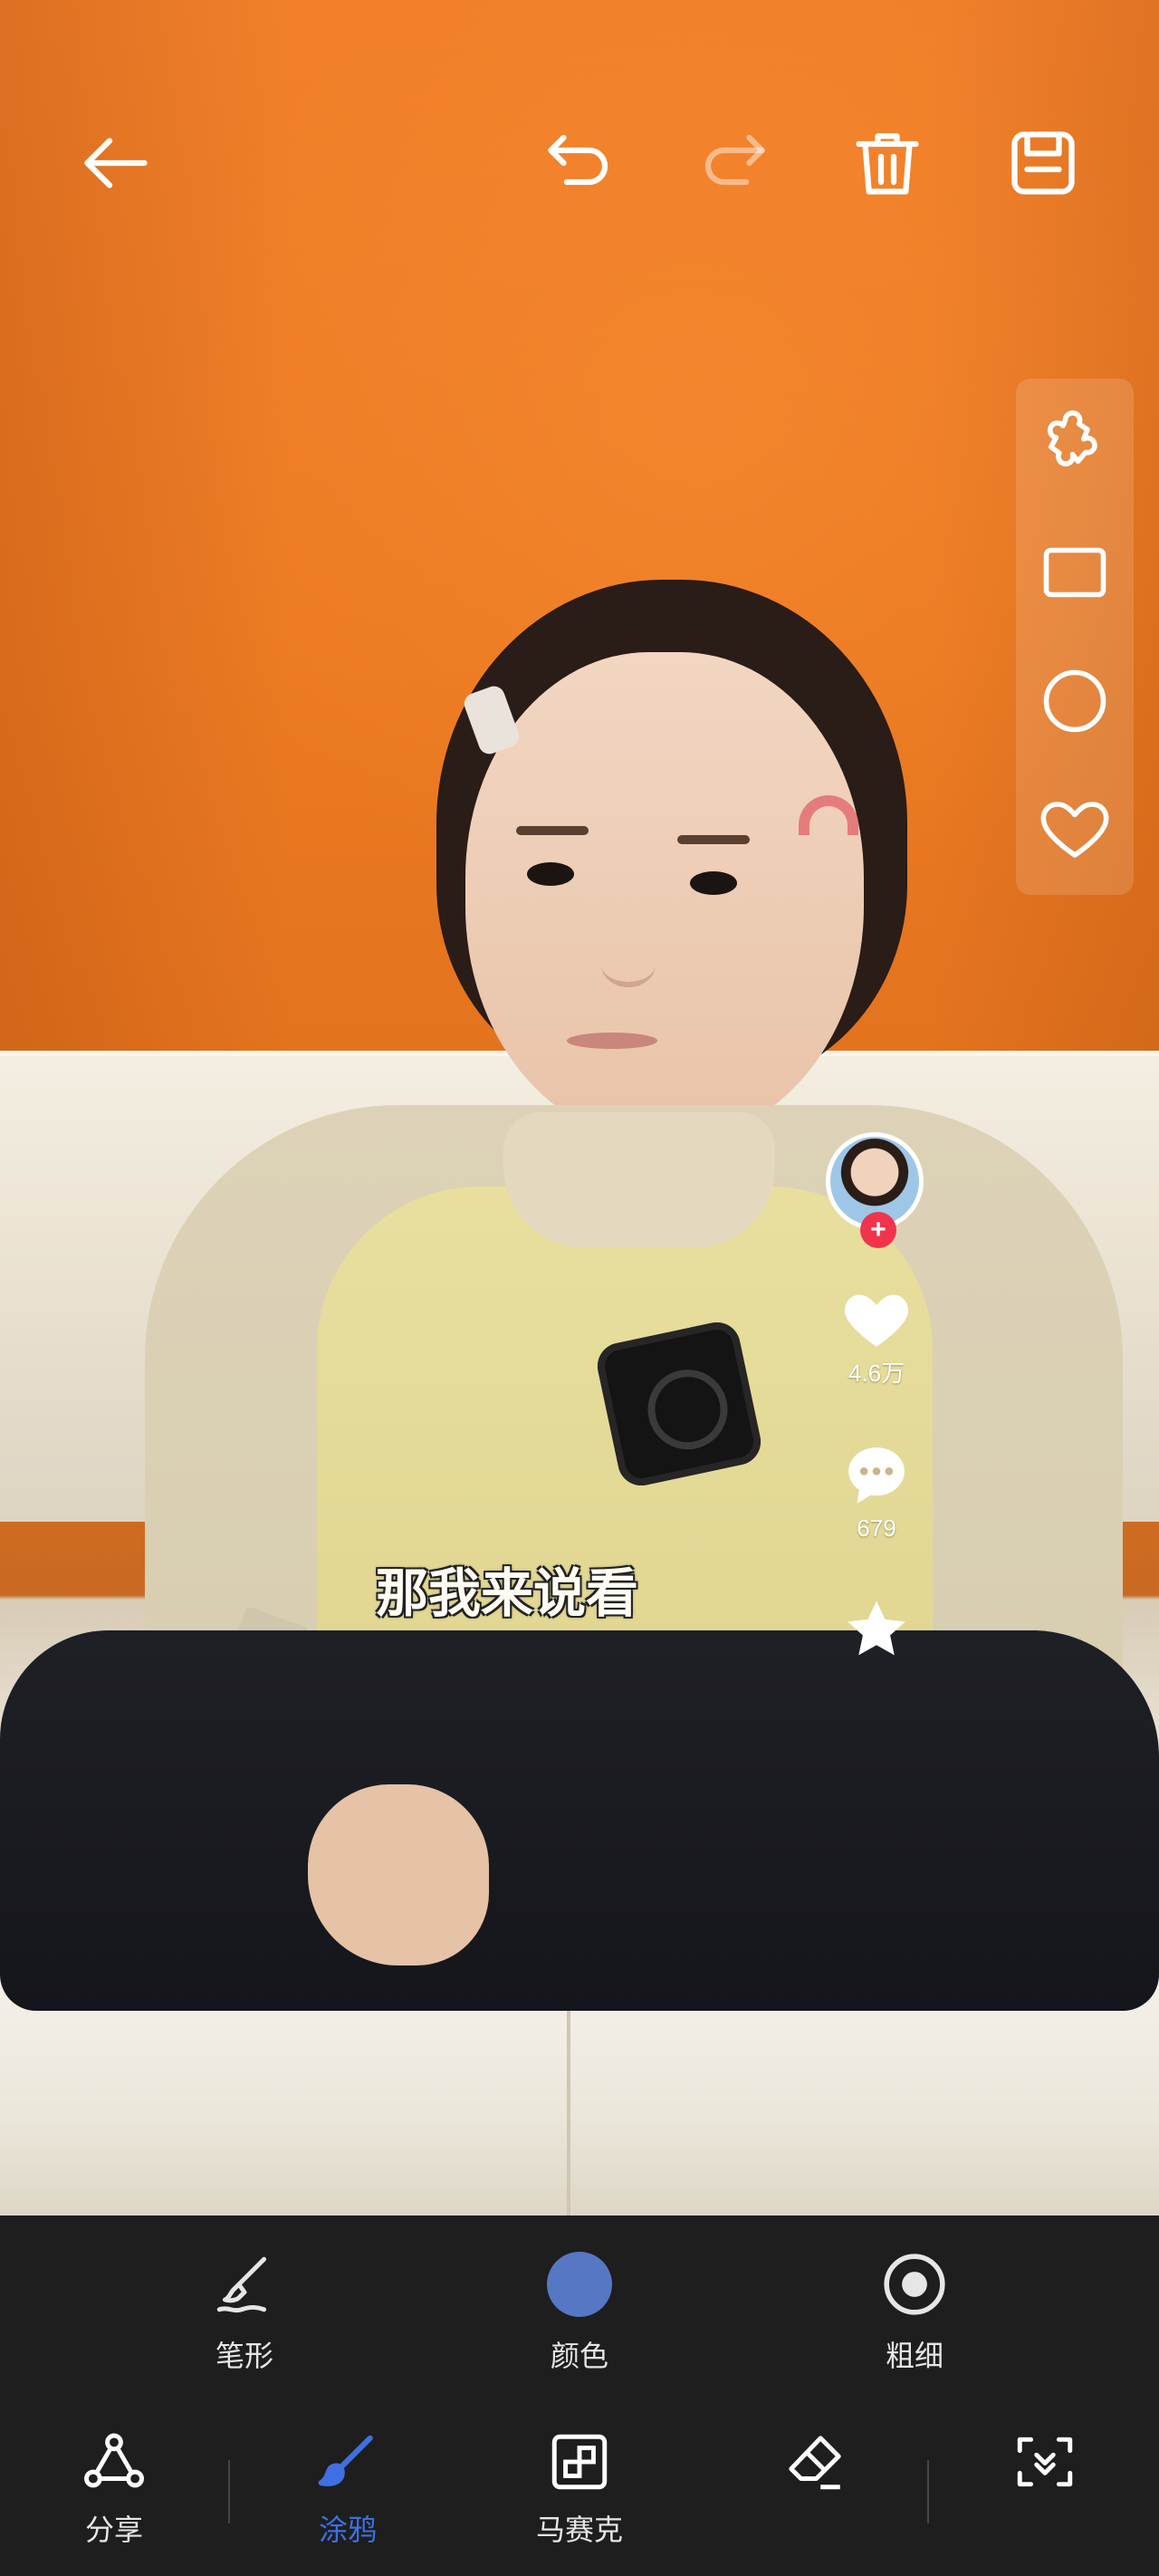 The image size is (1159, 2576). I want to click on arrow-left-icon, so click(116, 163).